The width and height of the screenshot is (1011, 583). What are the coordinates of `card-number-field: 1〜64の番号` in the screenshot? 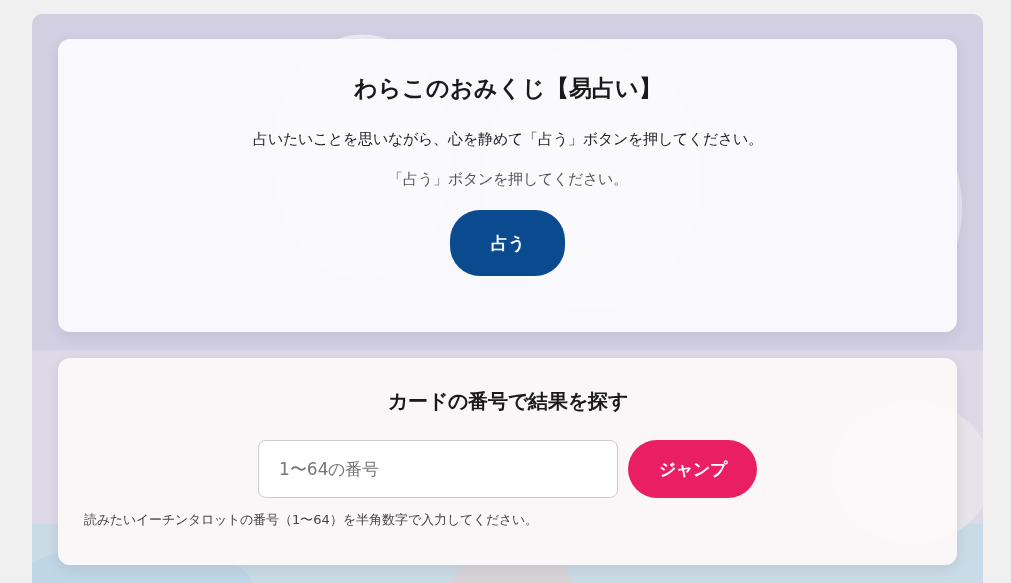 It's located at (438, 469).